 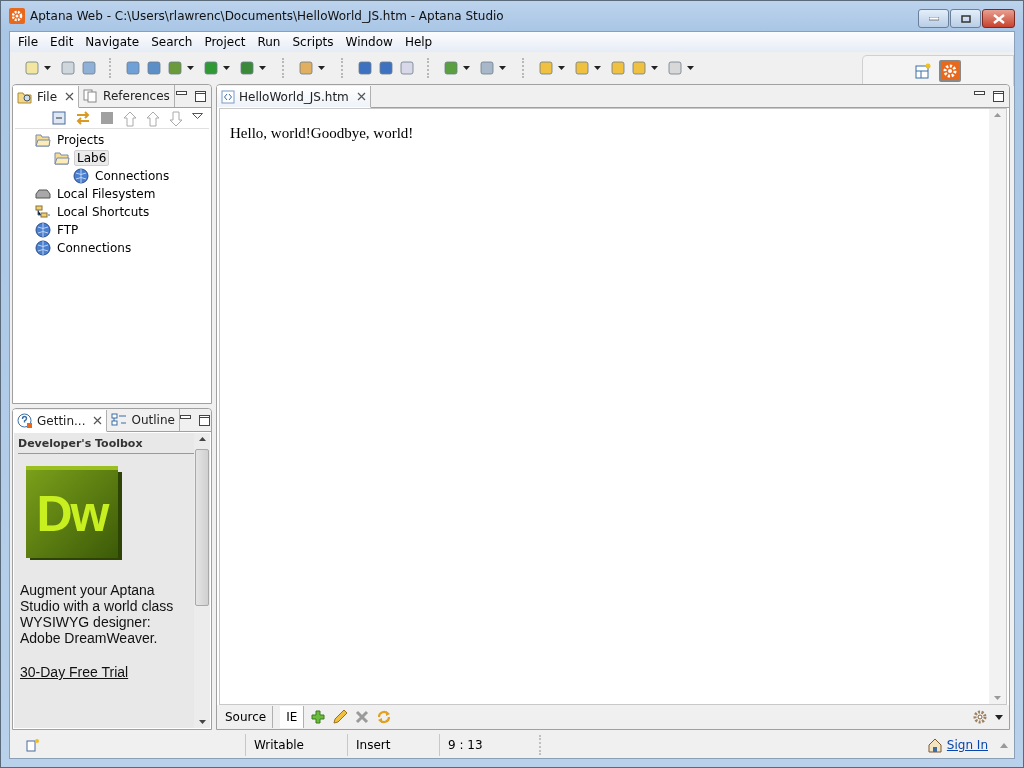 What do you see at coordinates (269, 42) in the screenshot?
I see `menu-item: Run` at bounding box center [269, 42].